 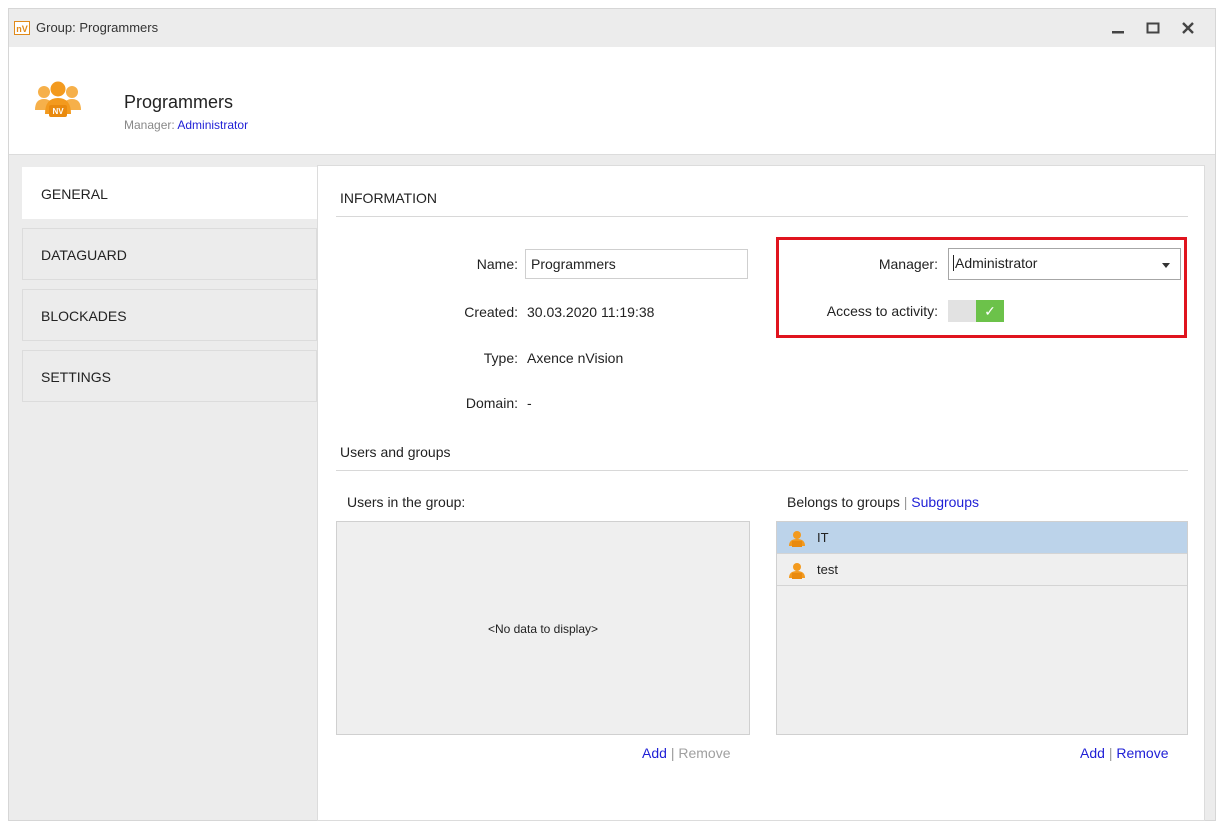 I want to click on close-icon, so click(x=1188, y=28).